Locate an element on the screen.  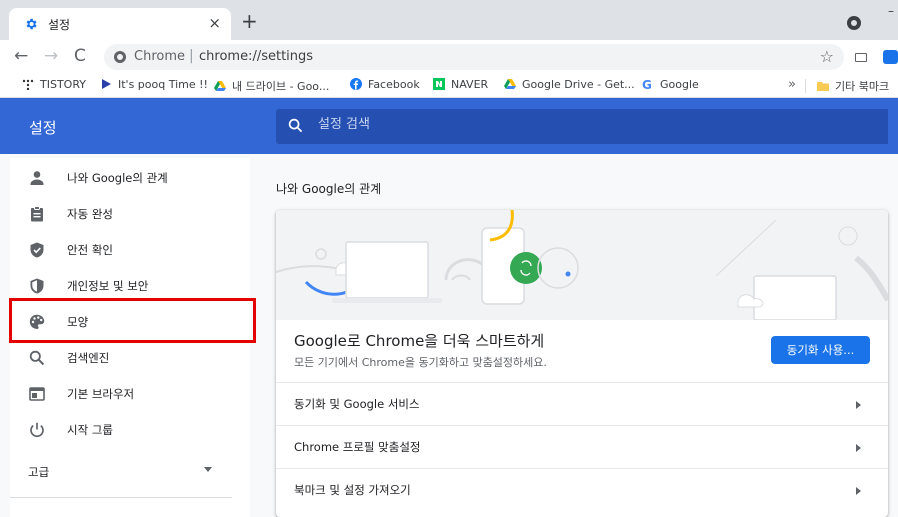
sidebar-item-label: 시작 그룹 is located at coordinates (90, 430).